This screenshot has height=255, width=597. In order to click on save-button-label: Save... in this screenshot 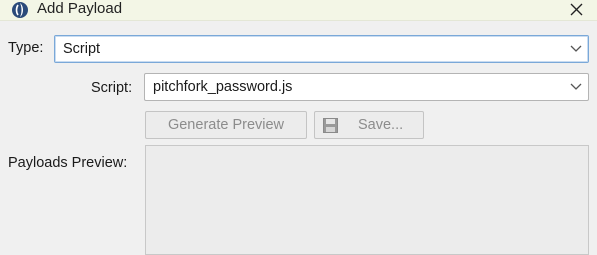, I will do `click(381, 125)`.